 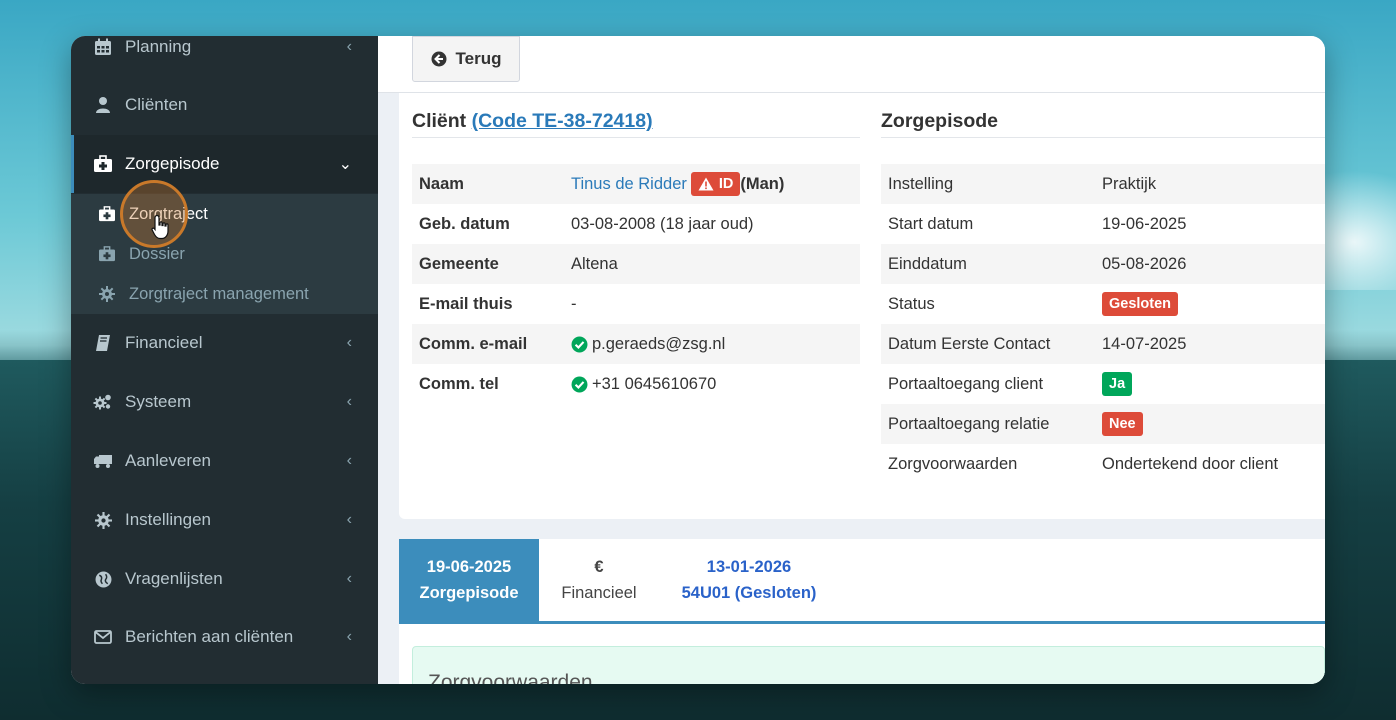 What do you see at coordinates (172, 163) in the screenshot?
I see `sidebar-item-label: Zorgepisode` at bounding box center [172, 163].